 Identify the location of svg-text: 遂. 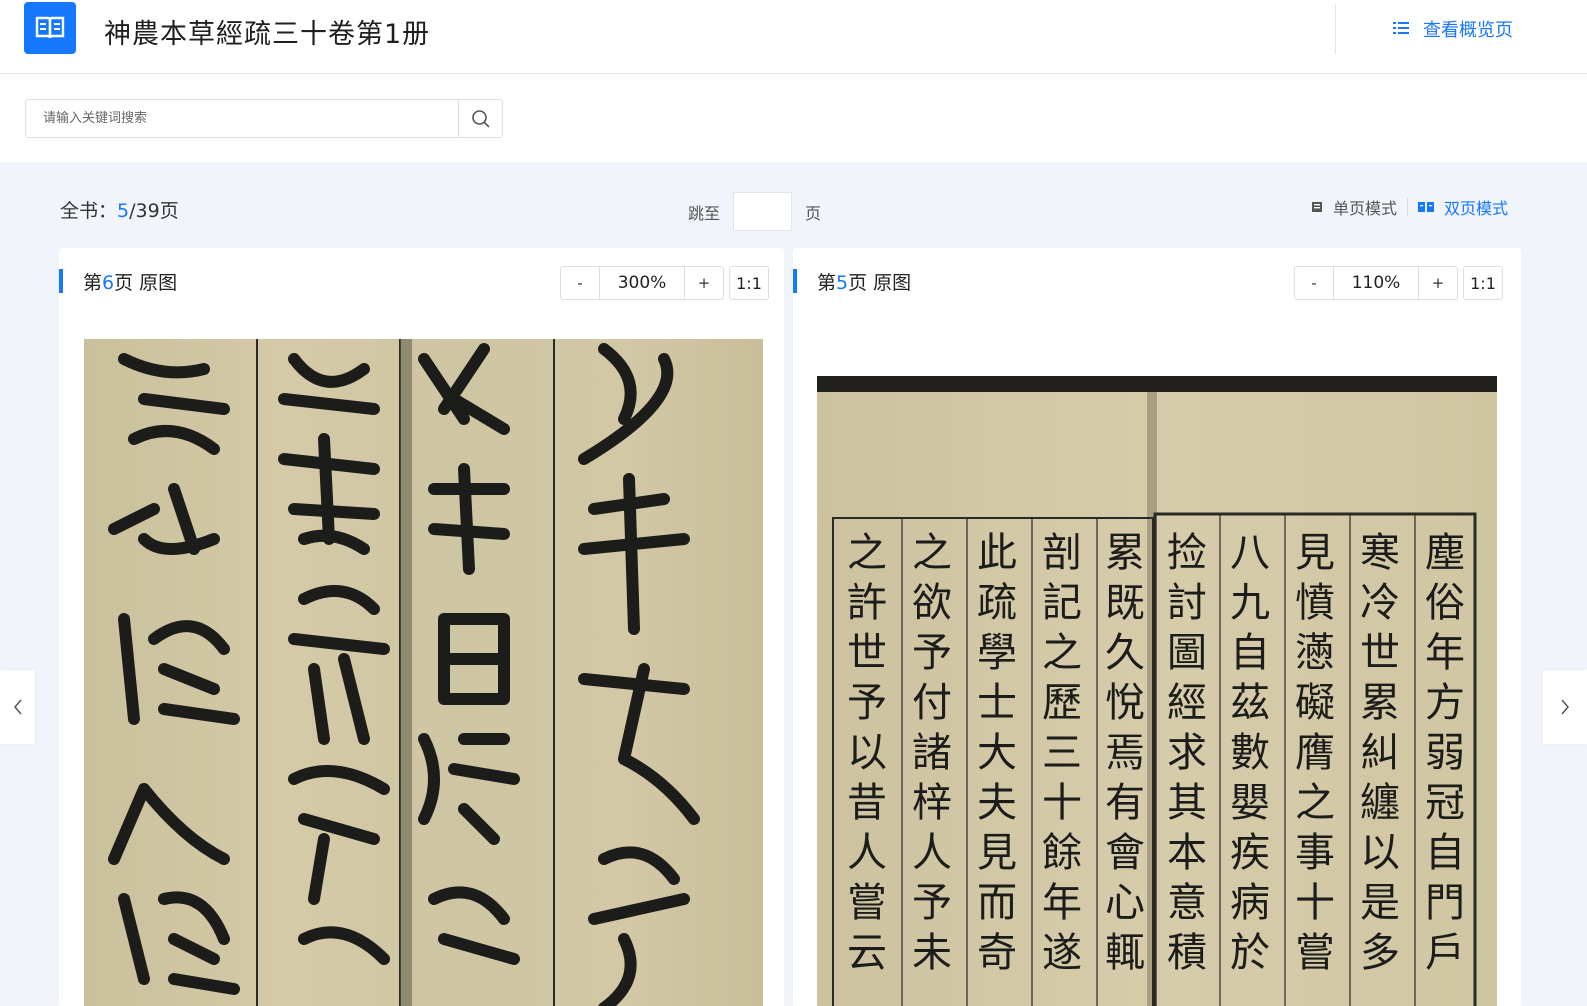
(1062, 953).